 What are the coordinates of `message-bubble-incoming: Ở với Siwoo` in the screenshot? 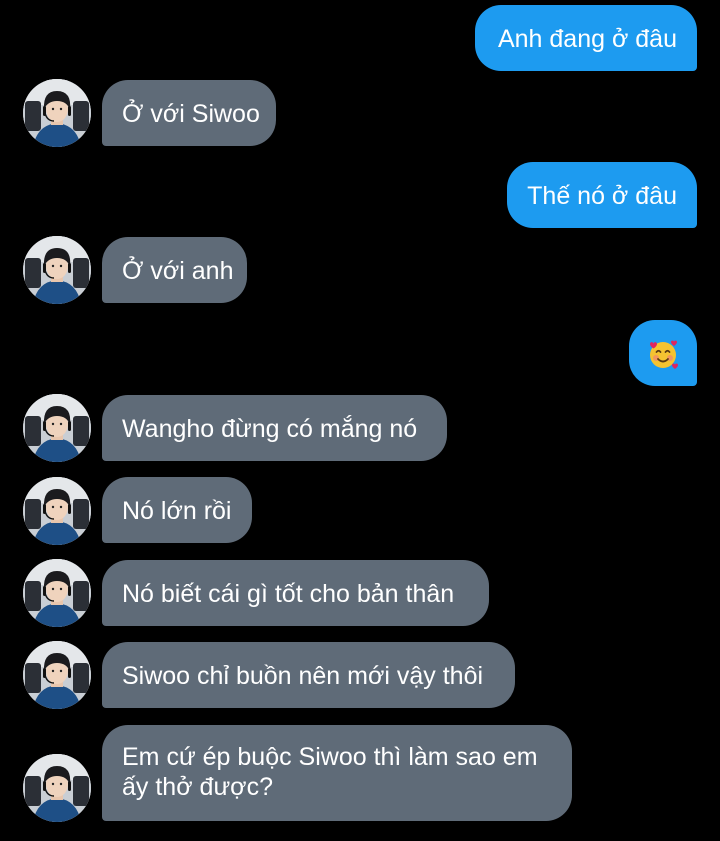 It's located at (189, 113).